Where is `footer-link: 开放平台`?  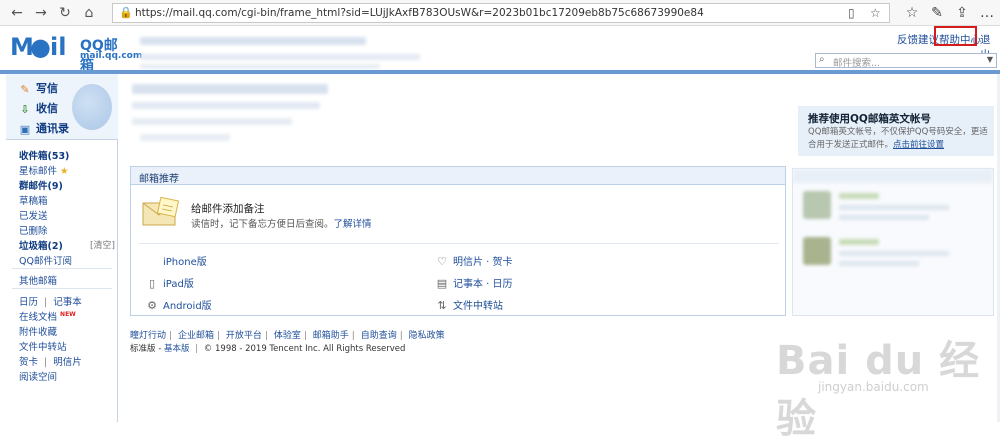
footer-link: 开放平台 is located at coordinates (244, 336).